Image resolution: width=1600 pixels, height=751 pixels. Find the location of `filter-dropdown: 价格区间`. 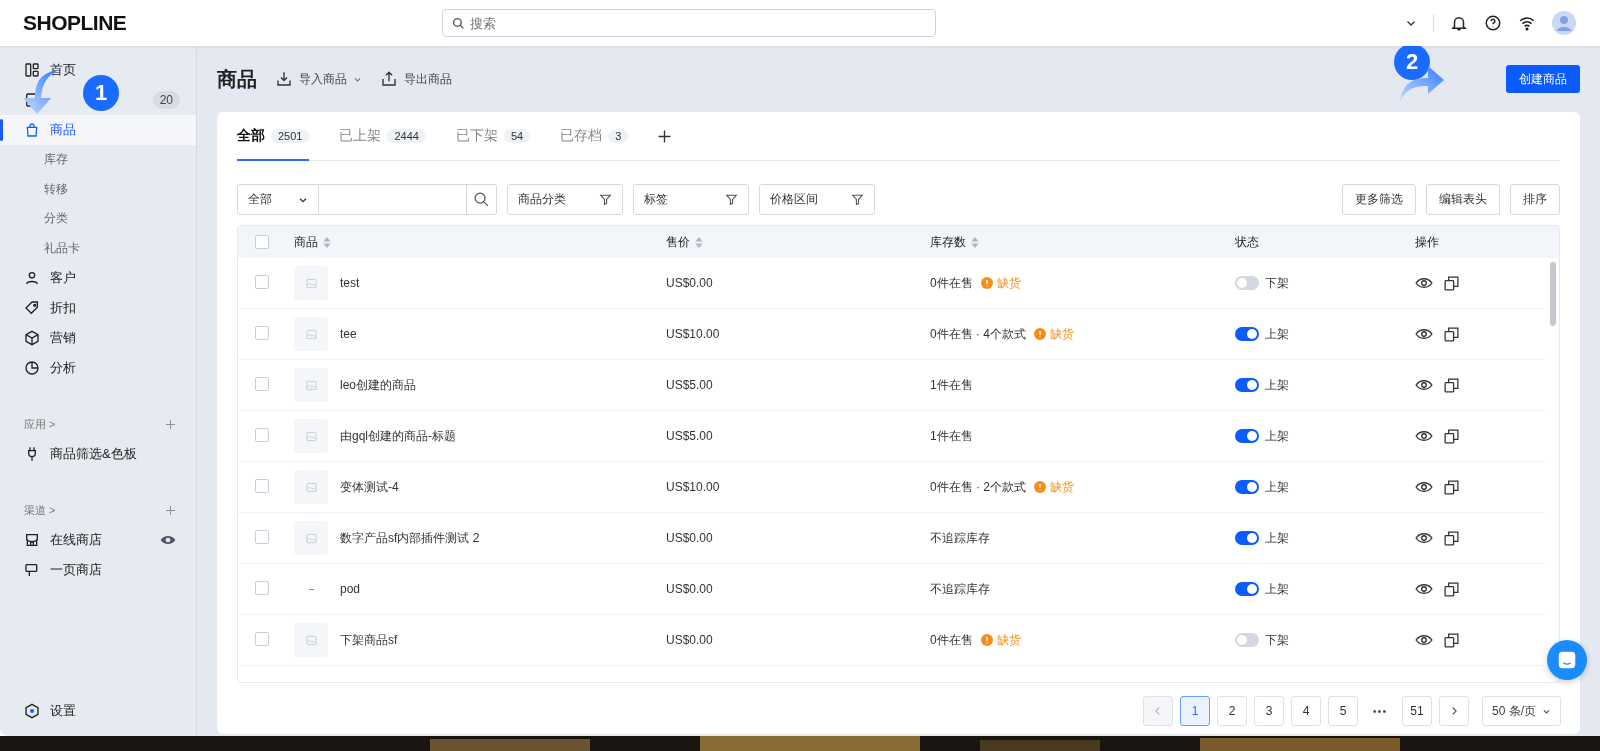

filter-dropdown: 价格区间 is located at coordinates (817, 199).